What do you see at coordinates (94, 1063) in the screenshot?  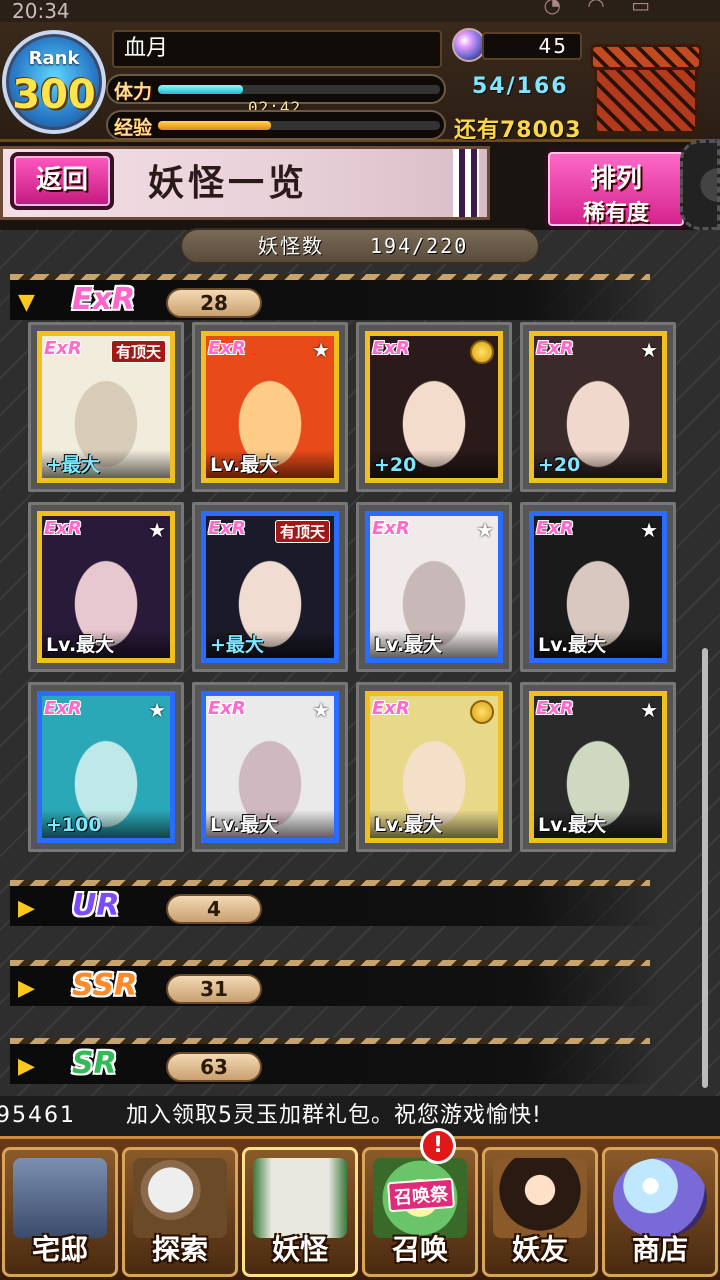 I see `rarity-label: SR` at bounding box center [94, 1063].